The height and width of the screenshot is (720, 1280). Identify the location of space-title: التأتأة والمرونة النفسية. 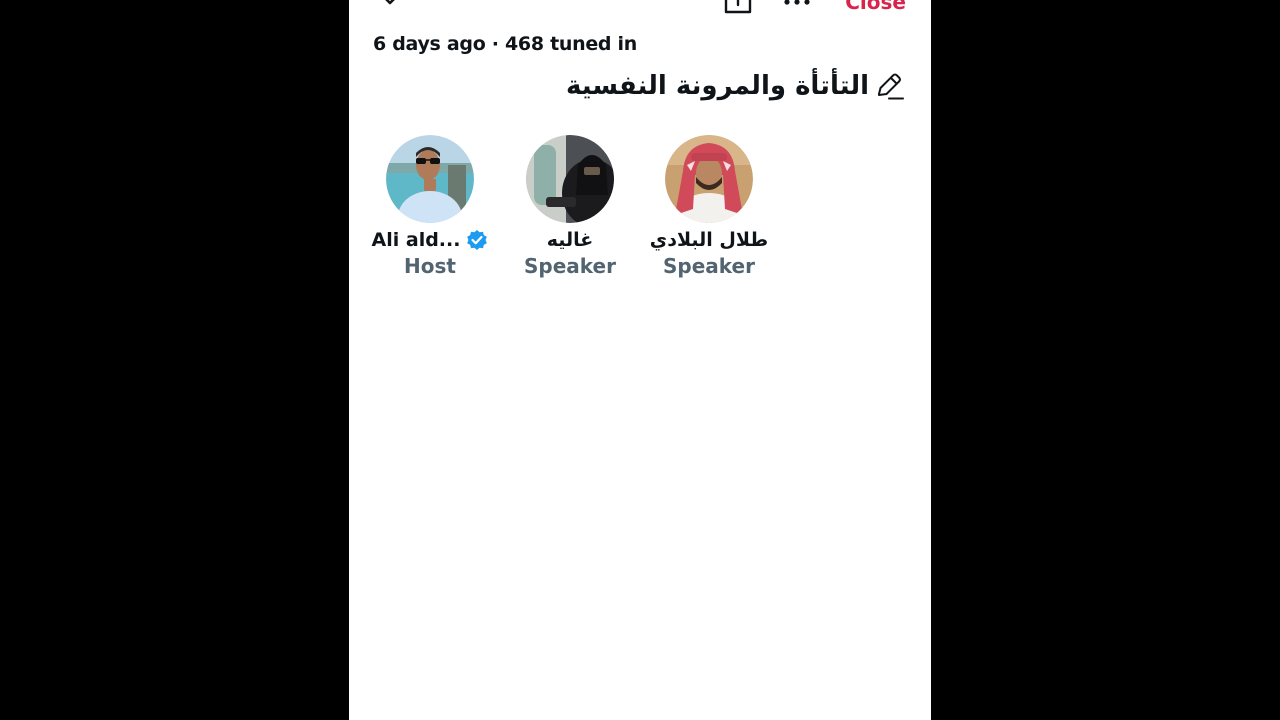
(717, 86).